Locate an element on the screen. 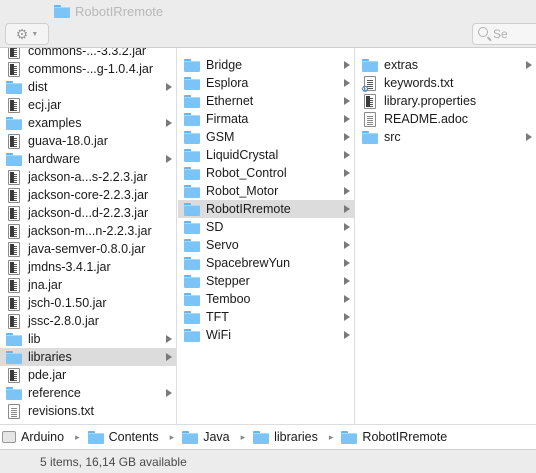 This screenshot has width=536, height=473. folder-row: RobotIRremote is located at coordinates (266, 209).